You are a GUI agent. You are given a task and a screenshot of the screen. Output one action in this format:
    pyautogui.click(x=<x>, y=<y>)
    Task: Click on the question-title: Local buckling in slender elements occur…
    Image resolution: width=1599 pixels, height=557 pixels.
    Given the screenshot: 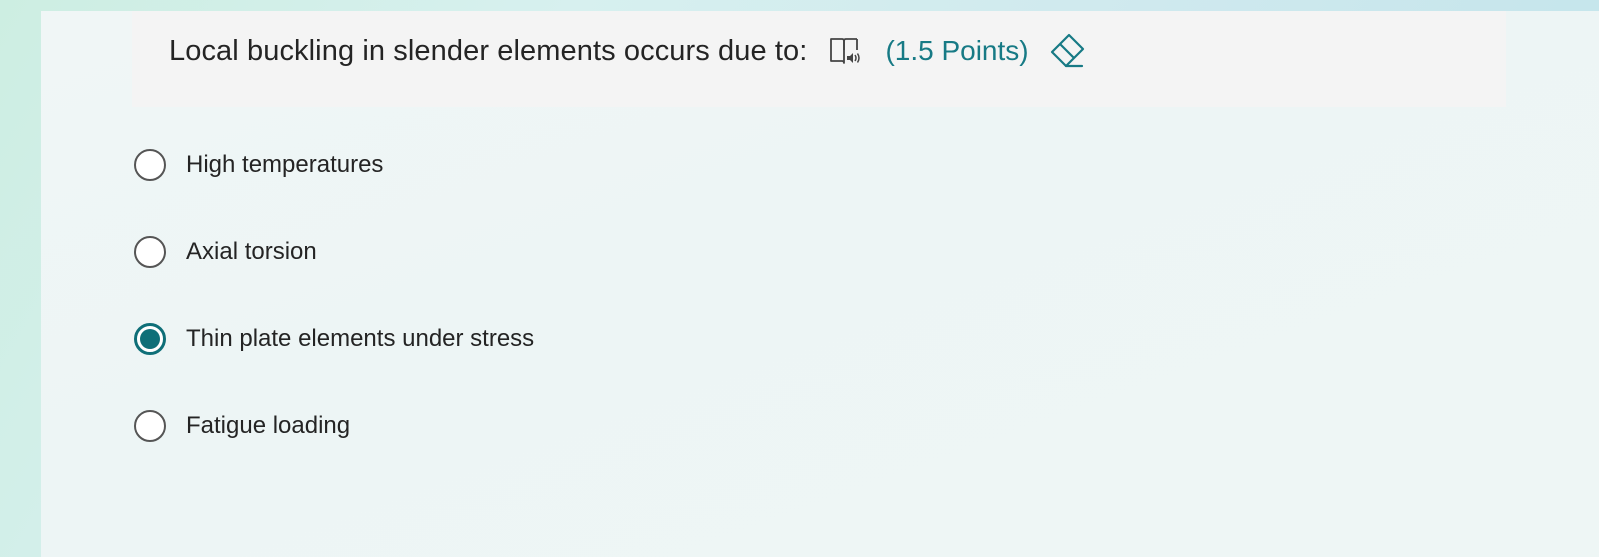 What is the action you would take?
    pyautogui.click(x=488, y=50)
    